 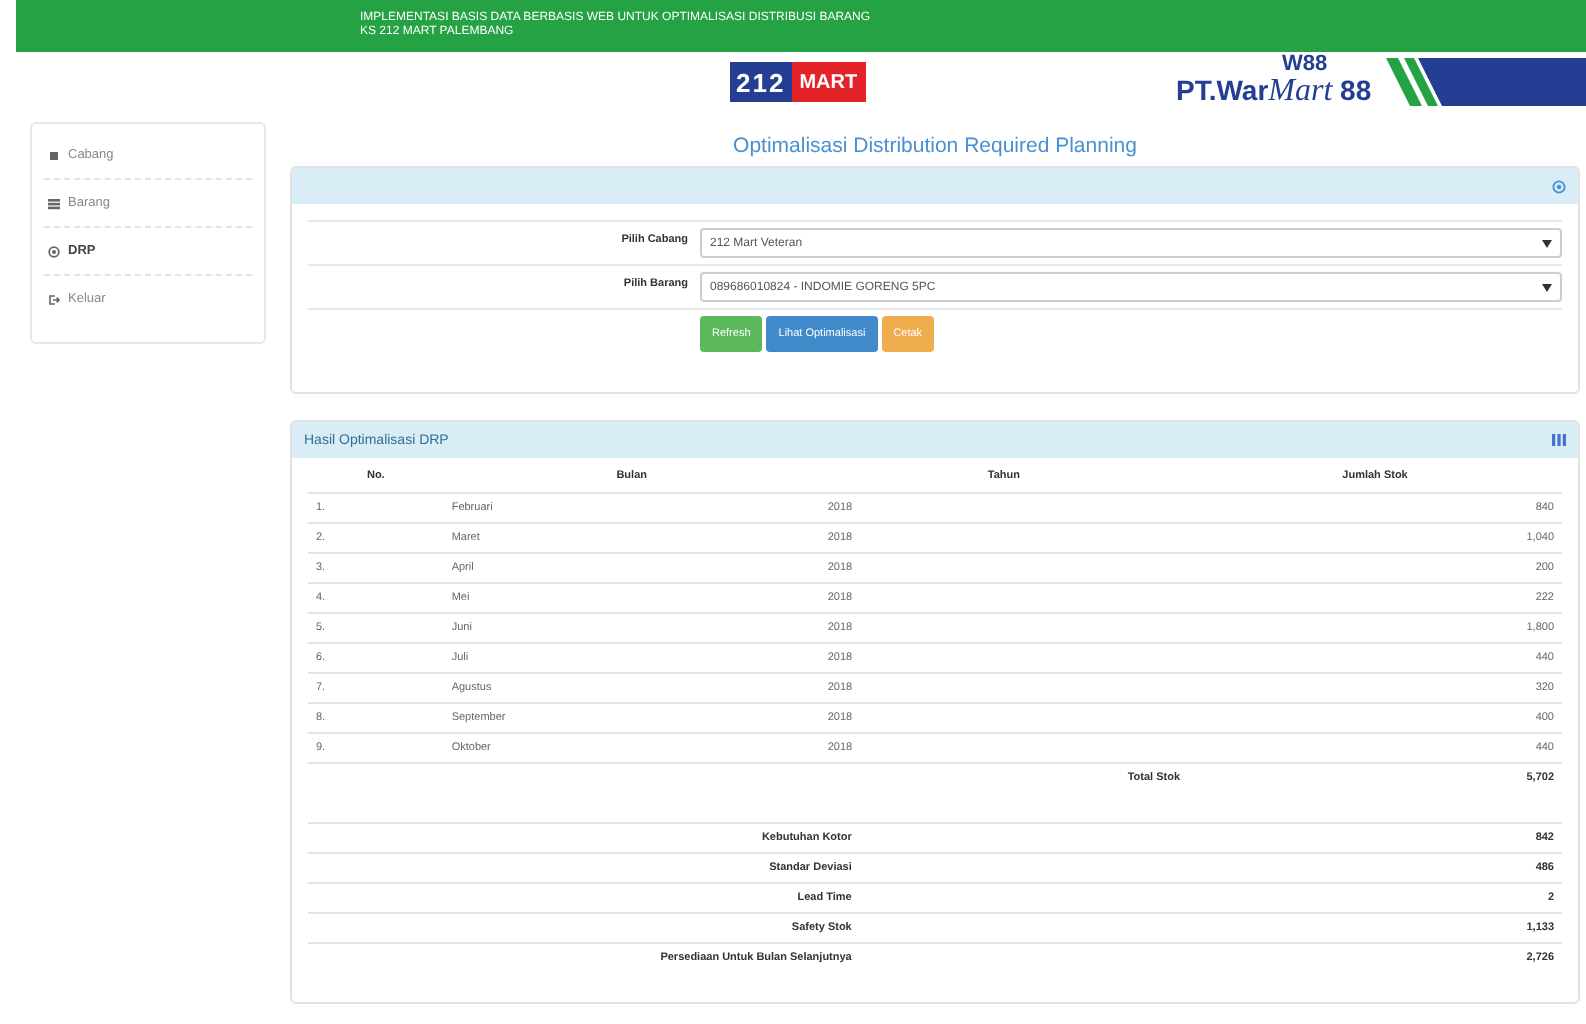 What do you see at coordinates (798, 82) in the screenshot?
I see `store-logo: 212 MART` at bounding box center [798, 82].